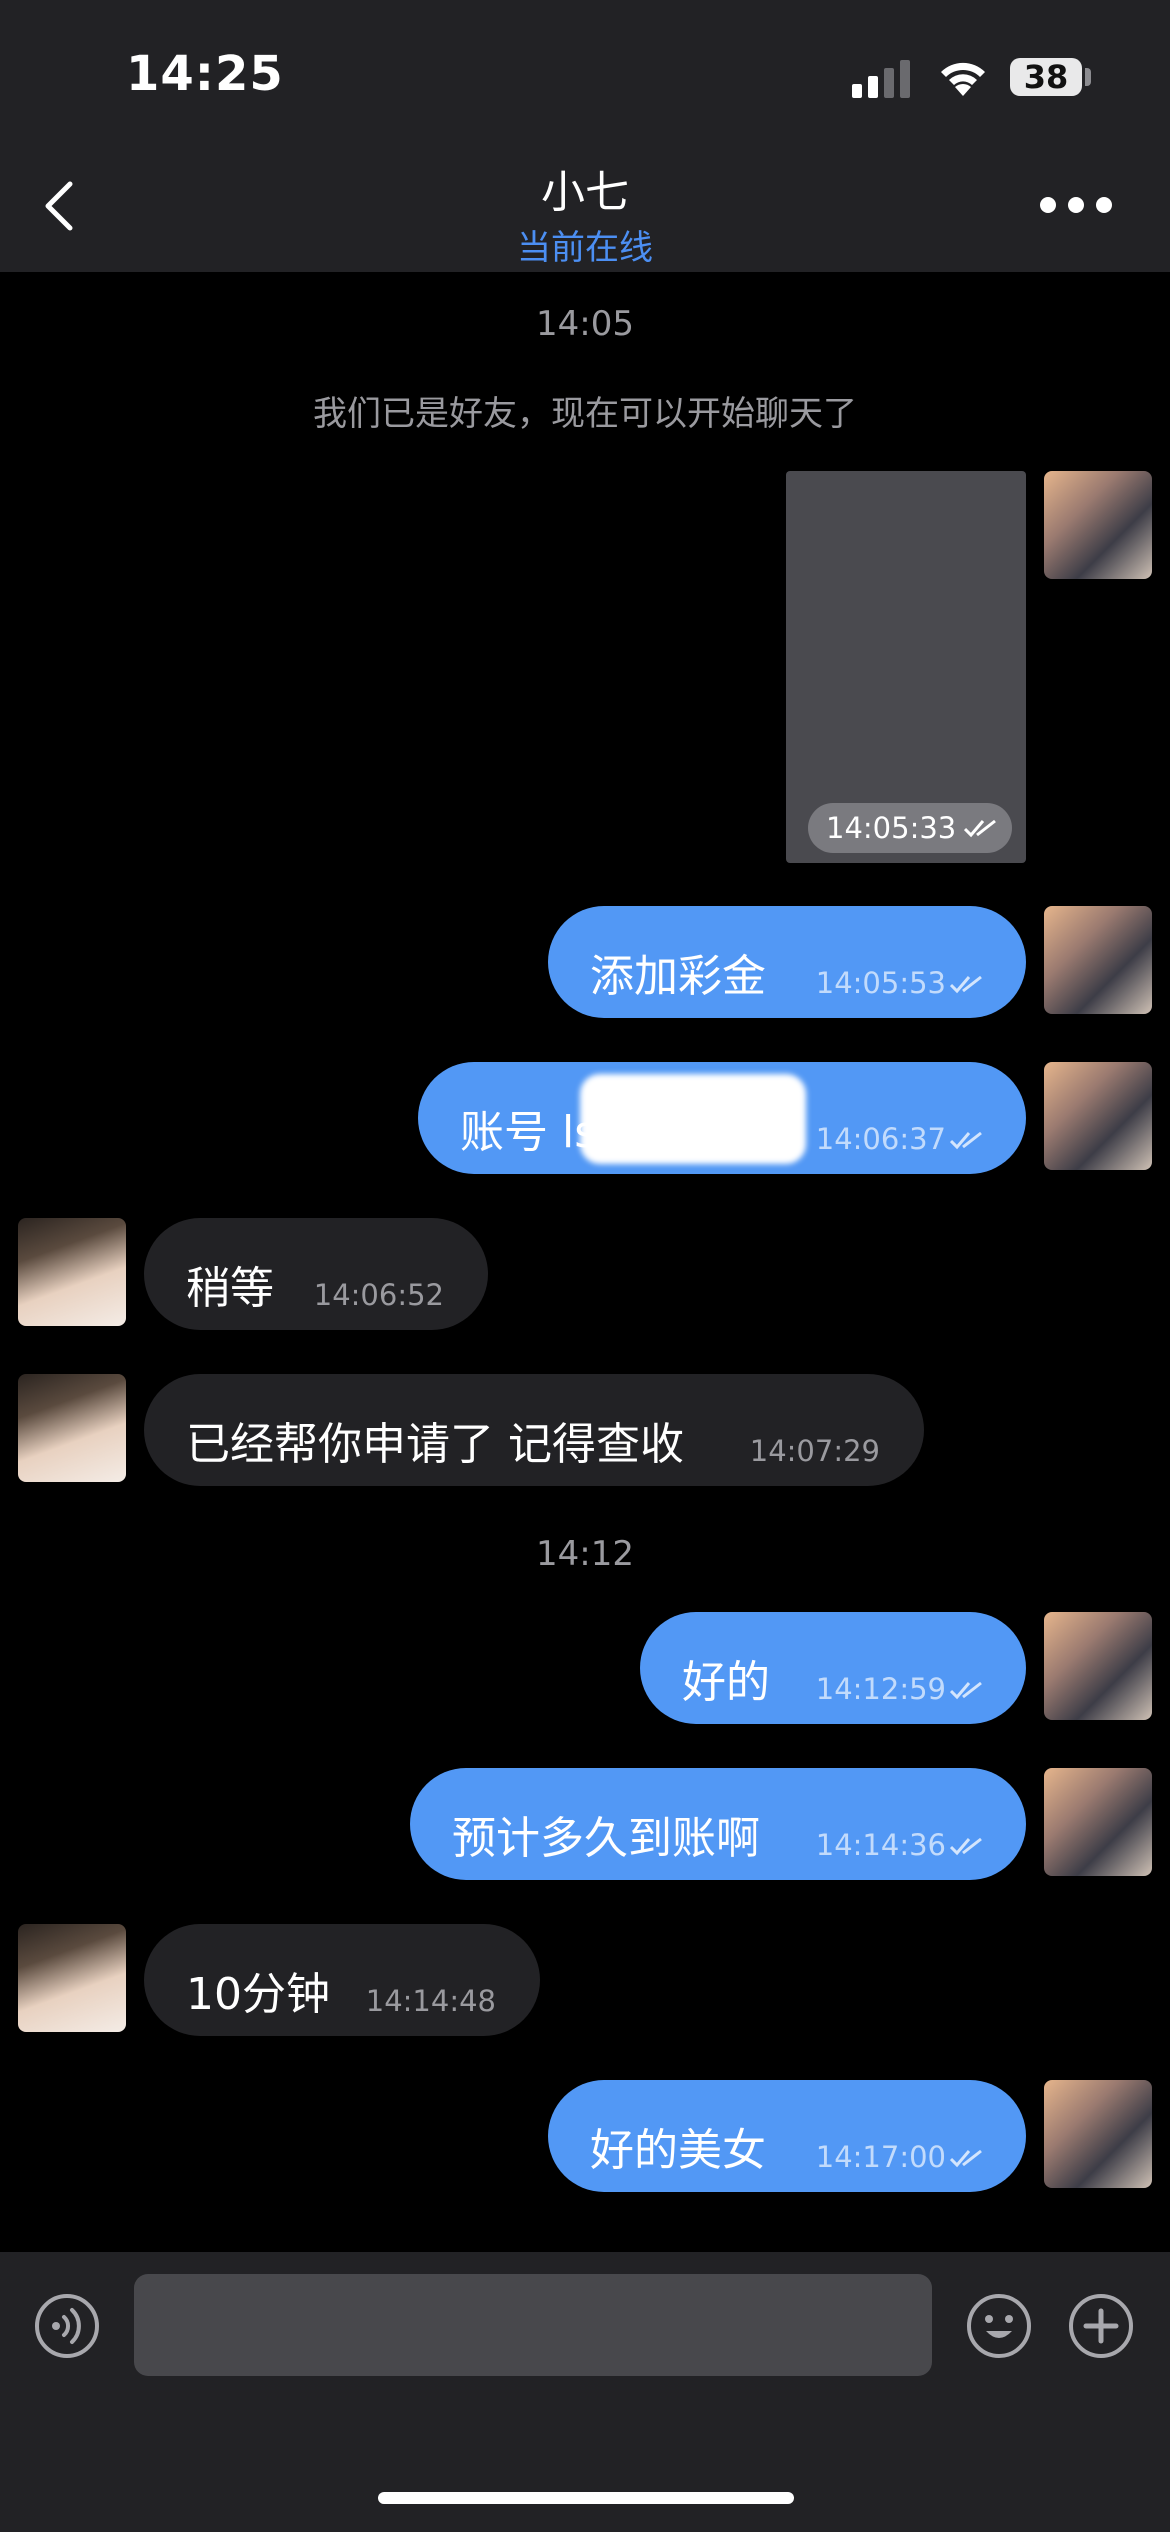 This screenshot has height=2532, width=1170. Describe the element at coordinates (533, 2325) in the screenshot. I see `message-input` at that location.